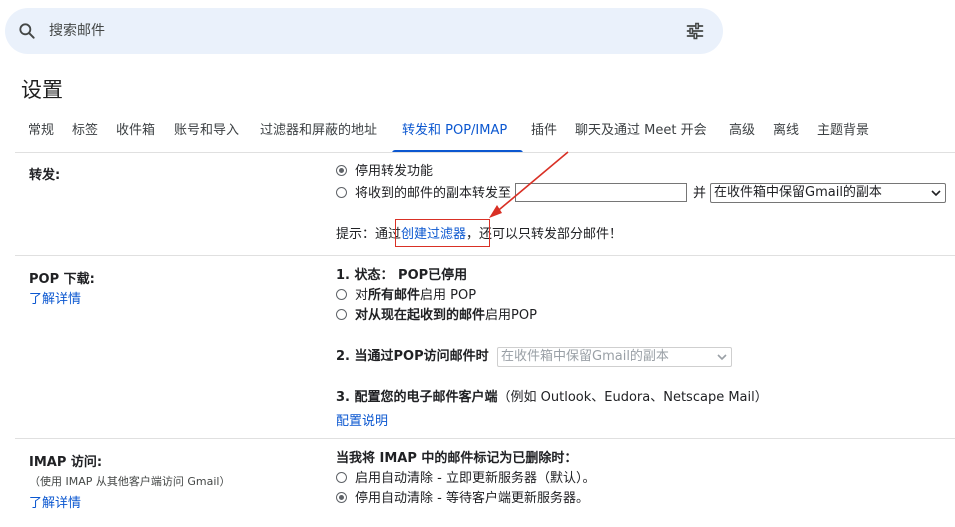 Image resolution: width=955 pixels, height=527 pixels. I want to click on search-bar: 搜索邮件, so click(364, 31).